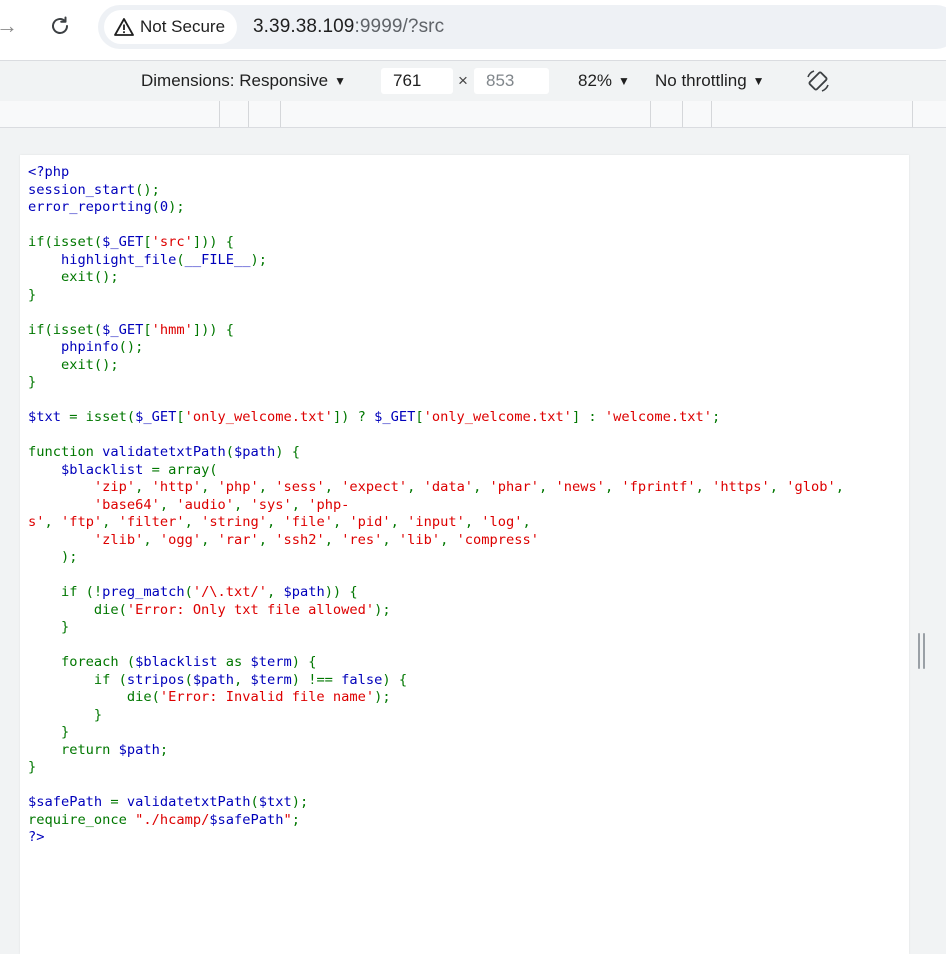 This screenshot has height=954, width=946. Describe the element at coordinates (143, 592) in the screenshot. I see `code-token: preg_match` at that location.